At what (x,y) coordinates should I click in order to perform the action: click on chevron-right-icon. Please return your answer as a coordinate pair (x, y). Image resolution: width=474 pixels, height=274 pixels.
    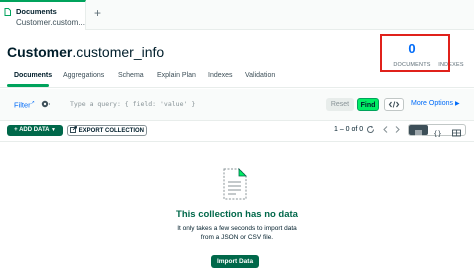
    Looking at the image, I should click on (397, 129).